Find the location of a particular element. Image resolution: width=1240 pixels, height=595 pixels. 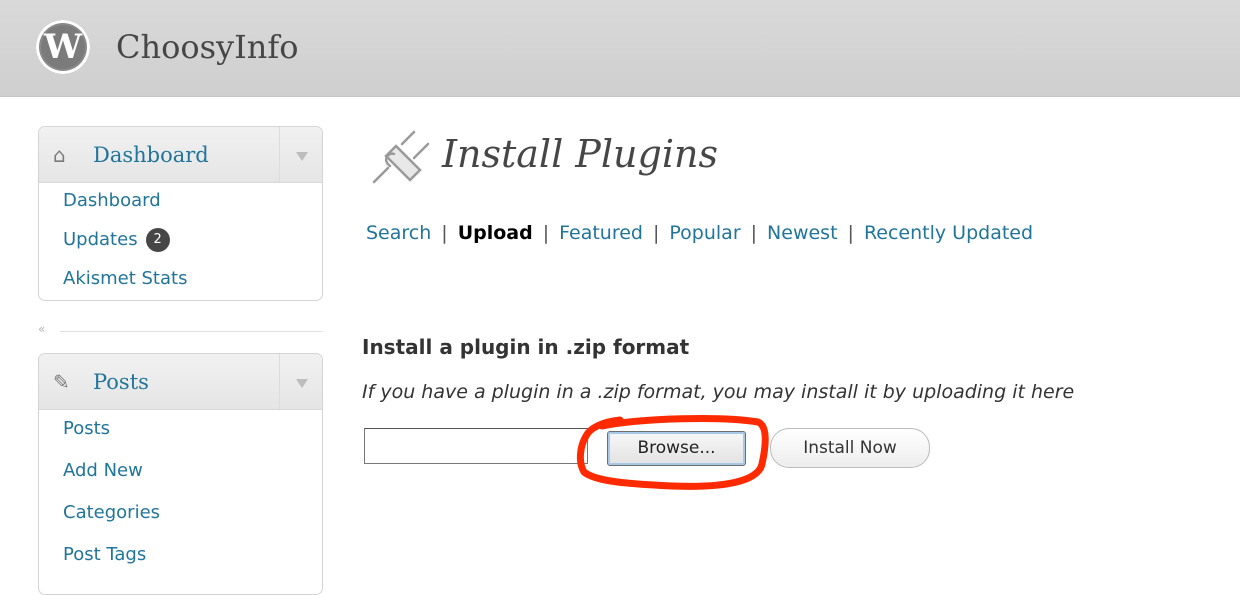

dashboard-menu-header: ⌂ Dashboard is located at coordinates (180, 155).